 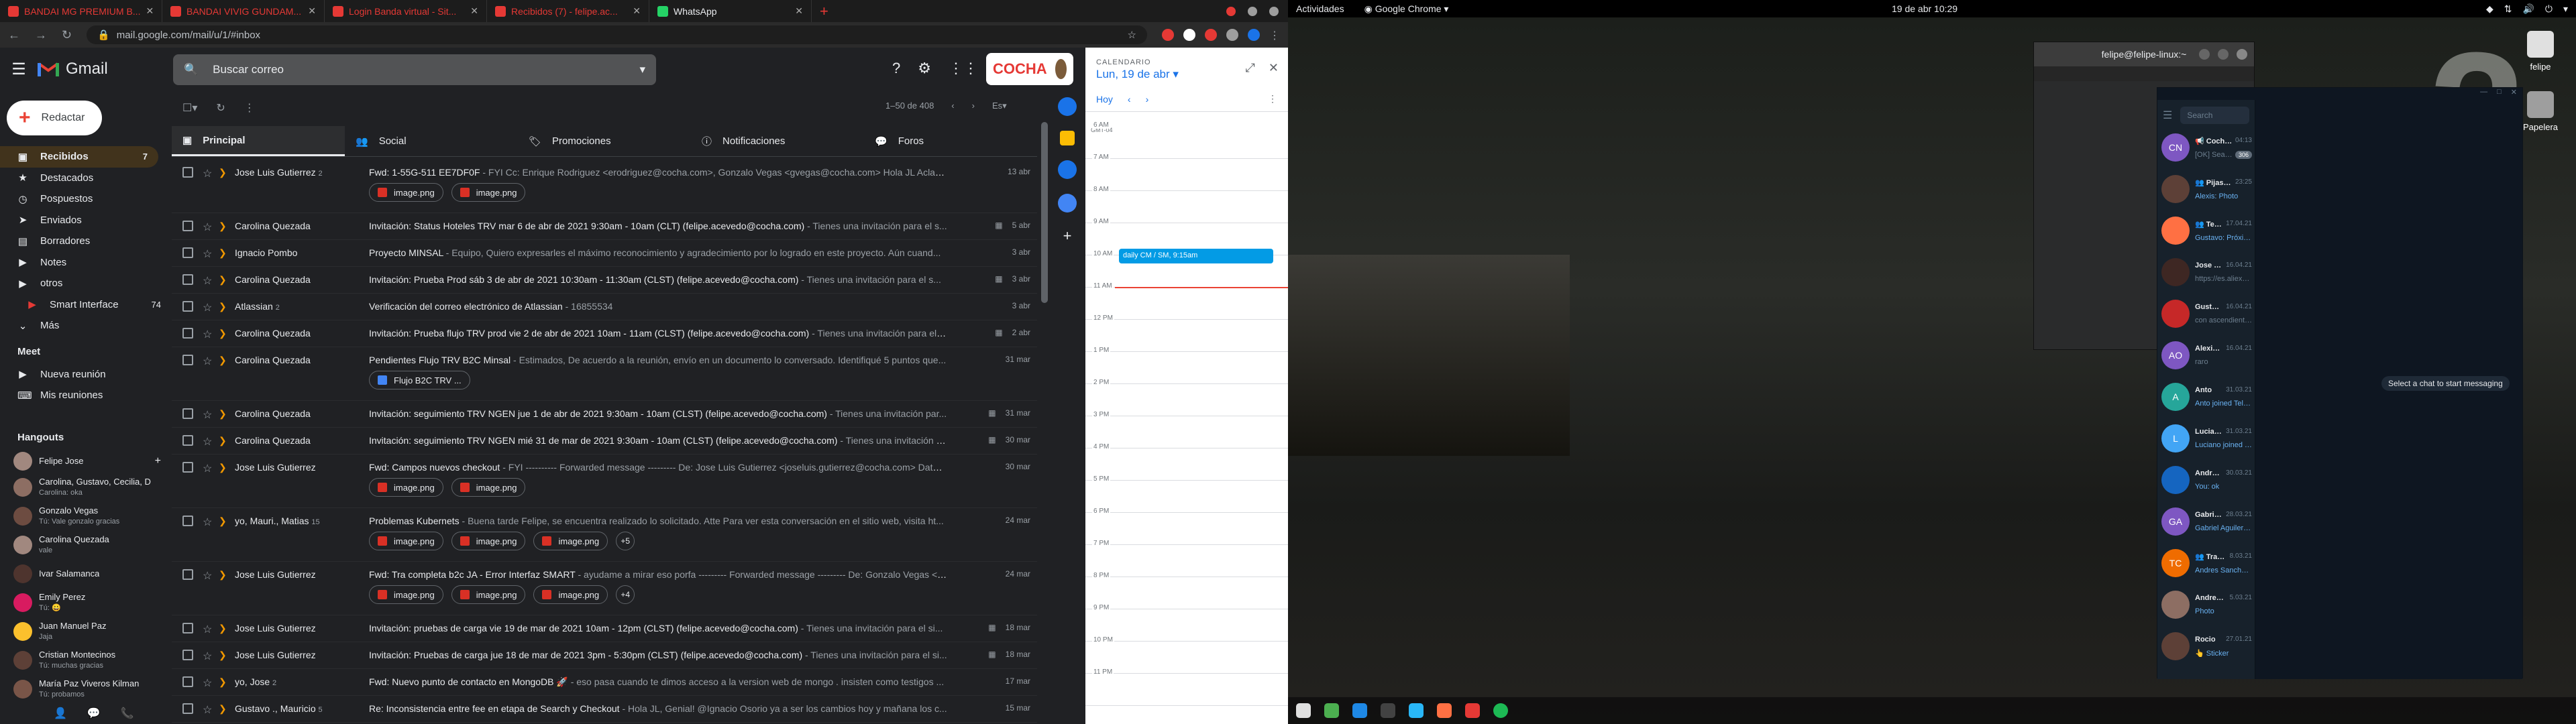 What do you see at coordinates (431, 141) in the screenshot?
I see `tab-social: 👥 Social` at bounding box center [431, 141].